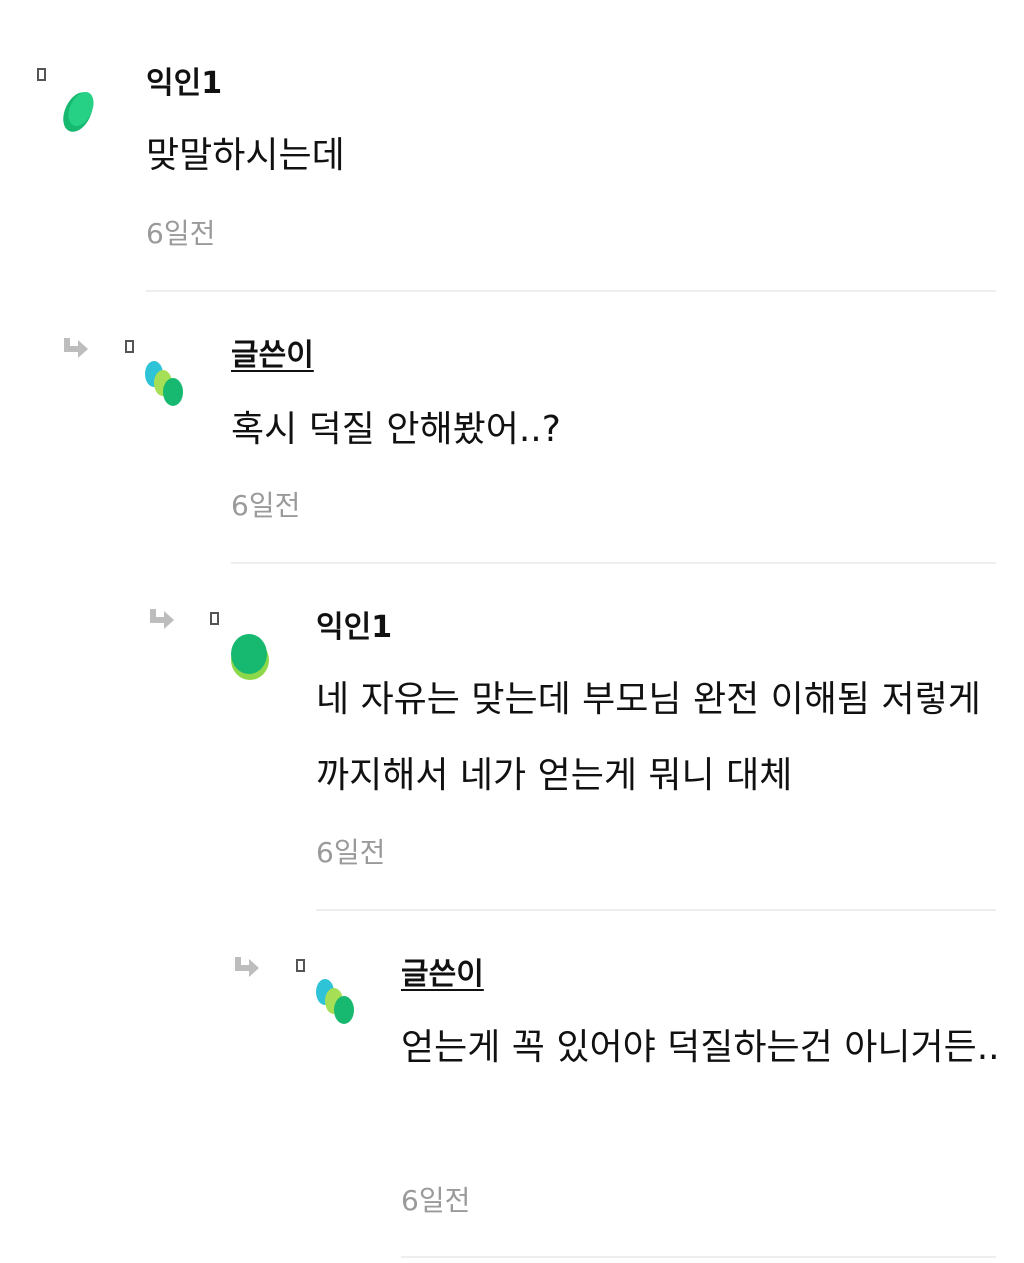  Describe the element at coordinates (78, 112) in the screenshot. I see `green-leaf-avatar` at that location.